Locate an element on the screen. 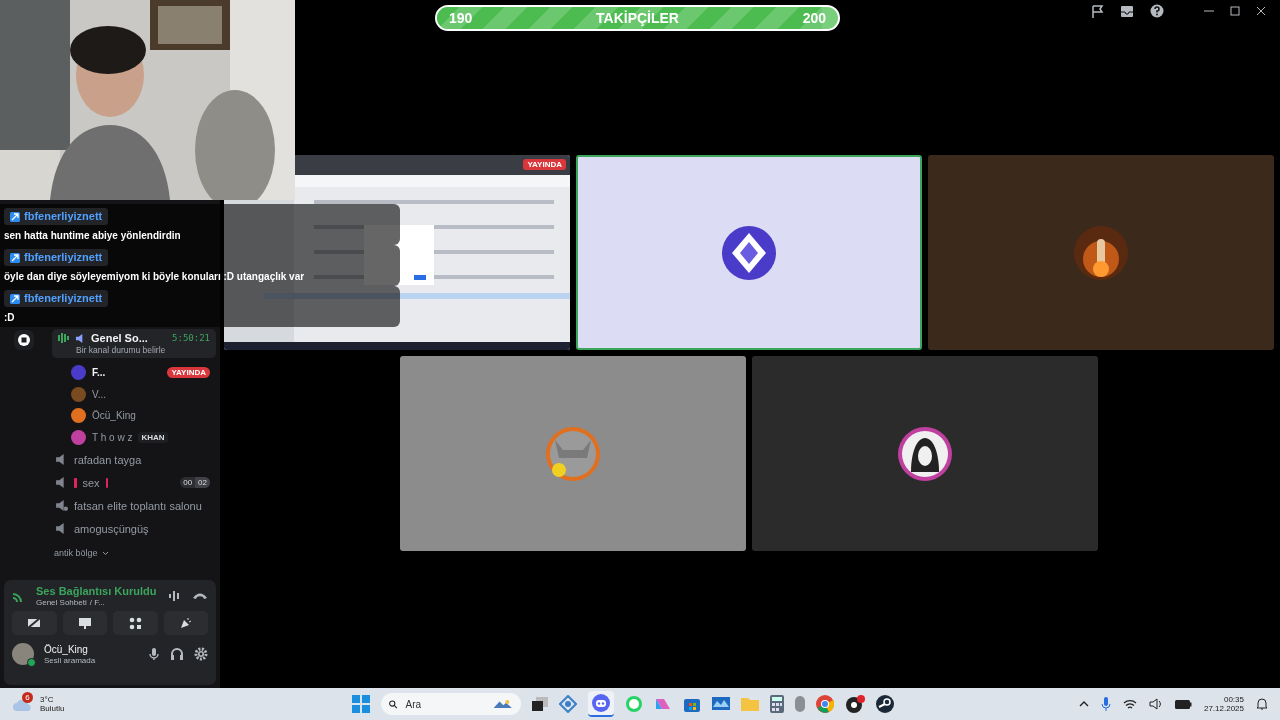  flag-icon is located at coordinates (1098, 11).